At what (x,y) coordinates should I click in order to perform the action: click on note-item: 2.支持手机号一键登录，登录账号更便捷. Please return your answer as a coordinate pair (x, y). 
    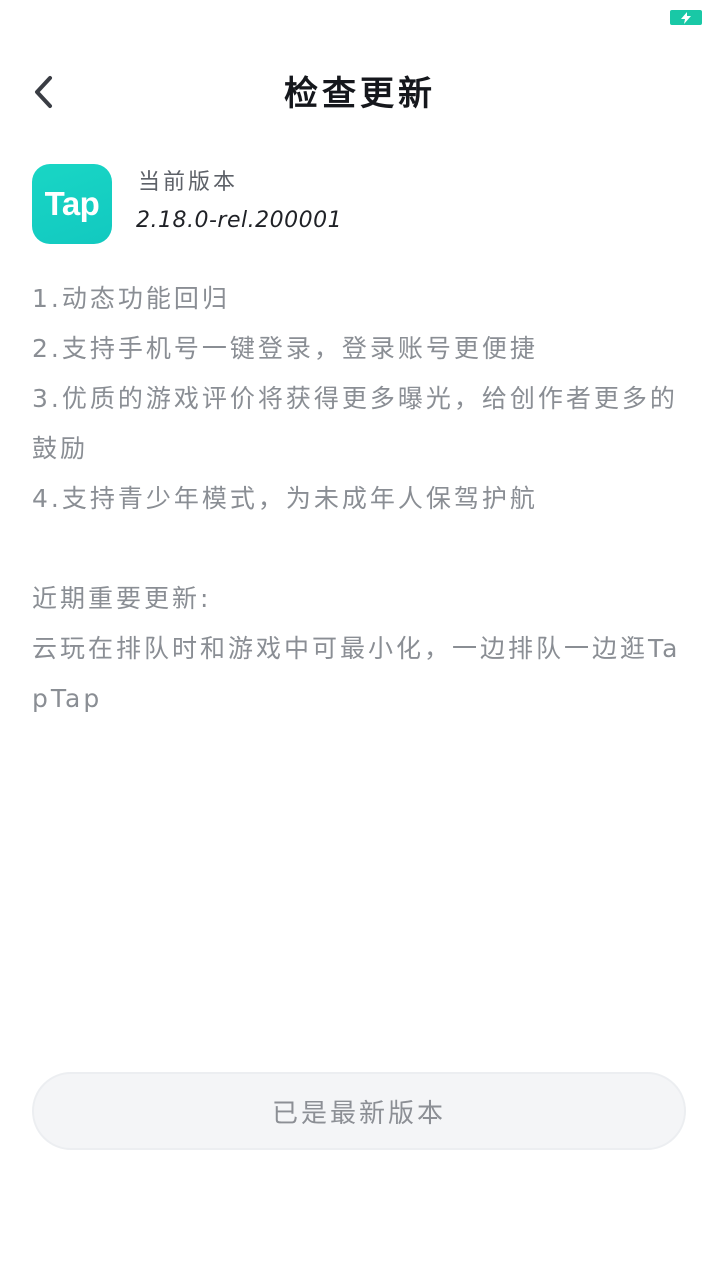
    Looking at the image, I should click on (285, 348).